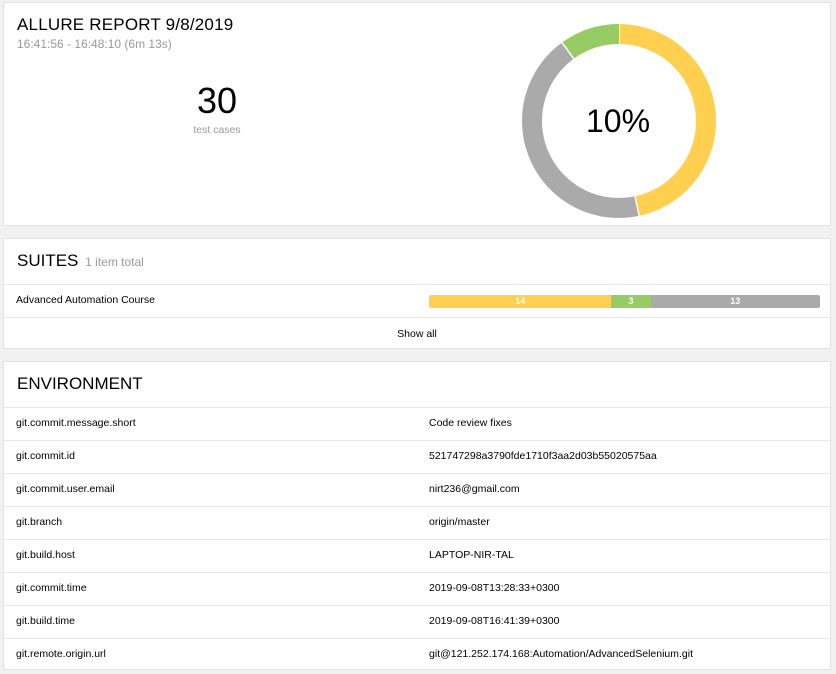 This screenshot has height=674, width=836. I want to click on report-title: ALLURE REPORT 9/8/2019, so click(125, 24).